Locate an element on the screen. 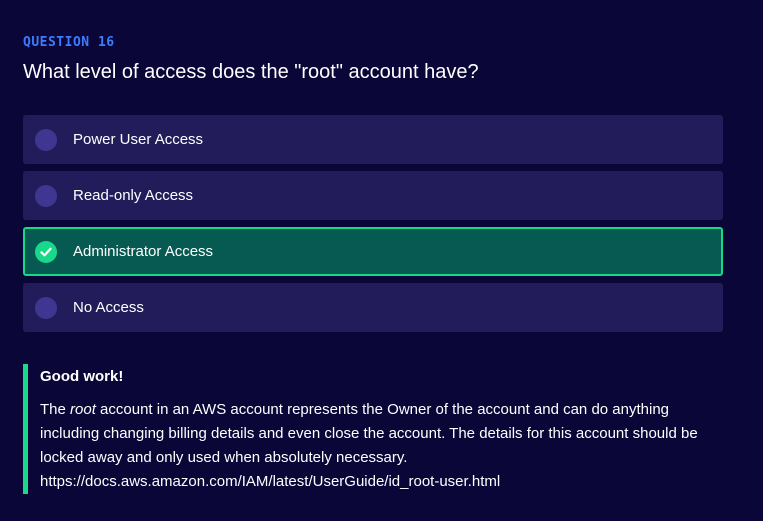 This screenshot has width=763, height=521. answer-option-administrator: Administrator Access is located at coordinates (373, 251).